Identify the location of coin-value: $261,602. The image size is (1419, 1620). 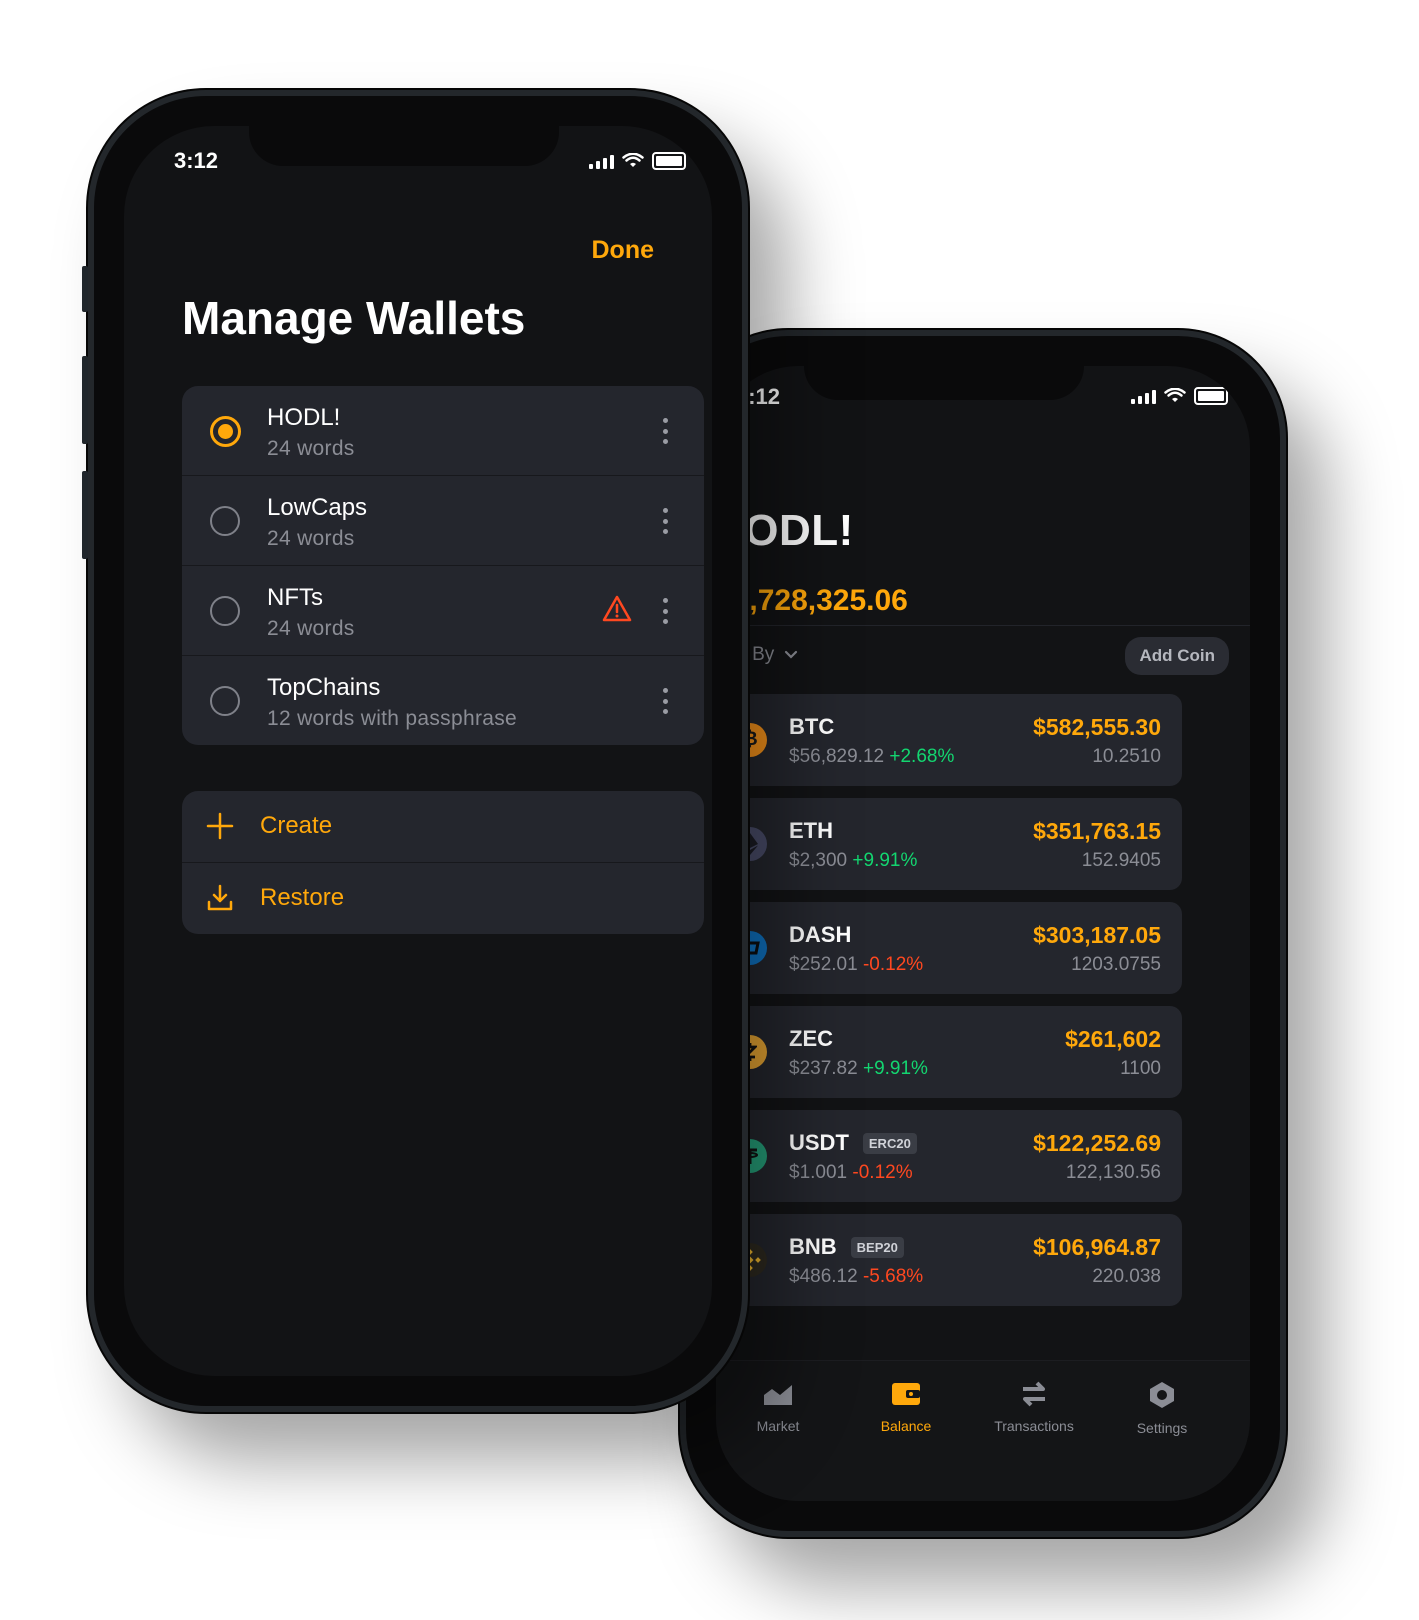
(1113, 1039).